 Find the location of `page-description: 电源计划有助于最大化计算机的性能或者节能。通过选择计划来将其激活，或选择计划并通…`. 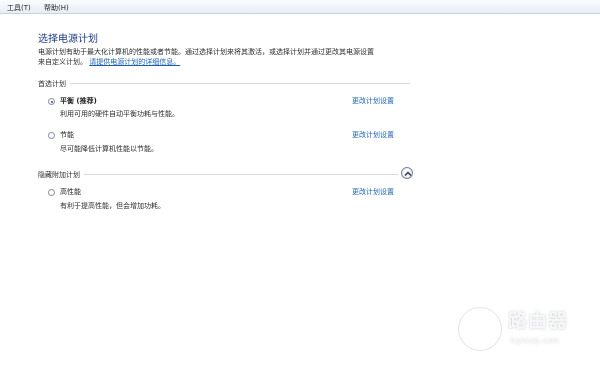

page-description: 电源计划有助于最大化计算机的性能或者节能。通过选择计划来将其激活，或选择计划并通… is located at coordinates (228, 57).